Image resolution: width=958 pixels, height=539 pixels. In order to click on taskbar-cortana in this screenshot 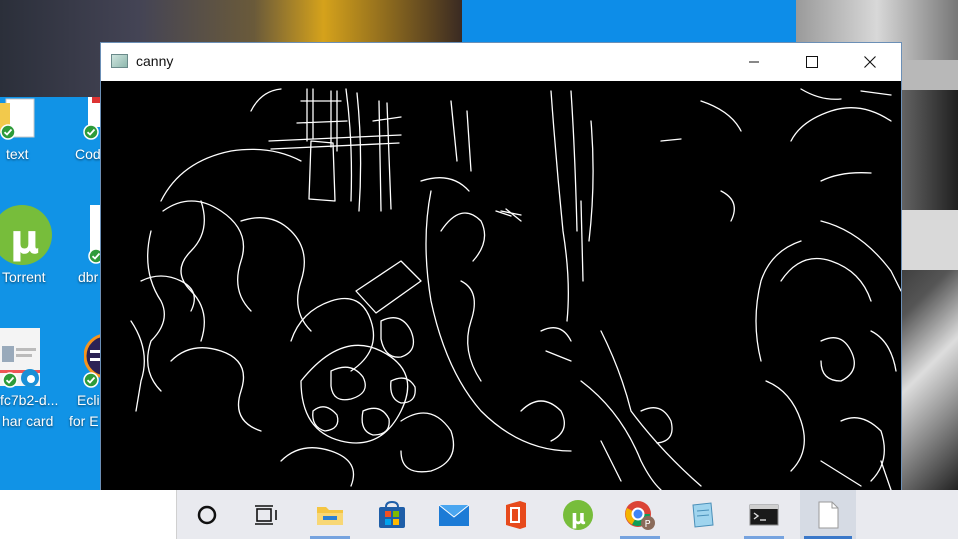, I will do `click(207, 514)`.